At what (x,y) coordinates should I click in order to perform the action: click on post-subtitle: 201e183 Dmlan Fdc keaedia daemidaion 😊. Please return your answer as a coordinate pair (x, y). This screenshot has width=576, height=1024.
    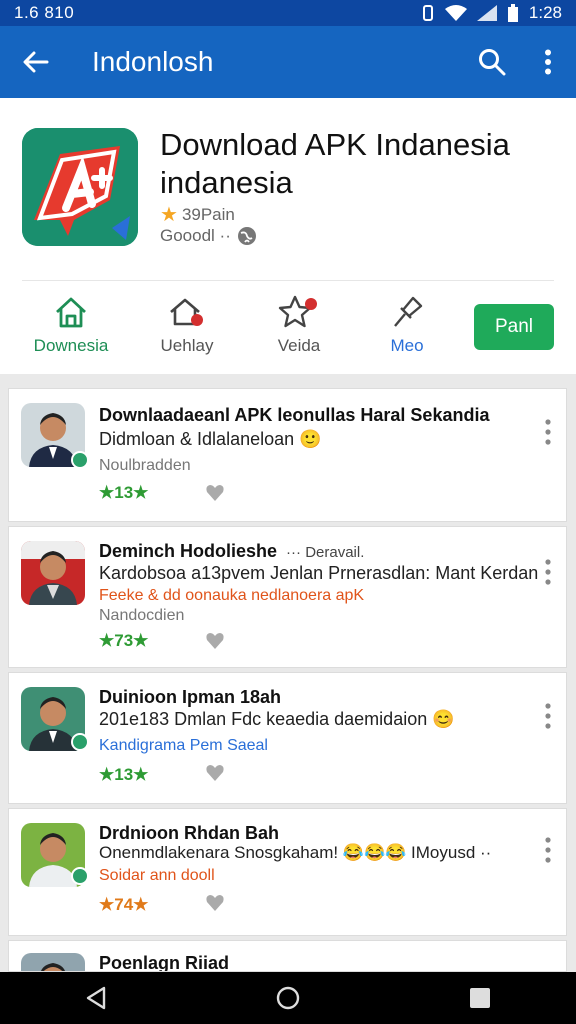
    Looking at the image, I should click on (277, 719).